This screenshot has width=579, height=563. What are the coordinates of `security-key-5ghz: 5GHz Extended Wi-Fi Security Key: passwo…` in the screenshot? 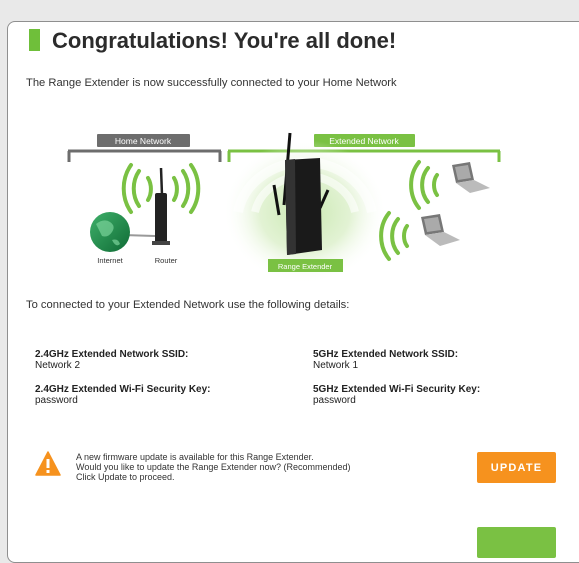 It's located at (396, 395).